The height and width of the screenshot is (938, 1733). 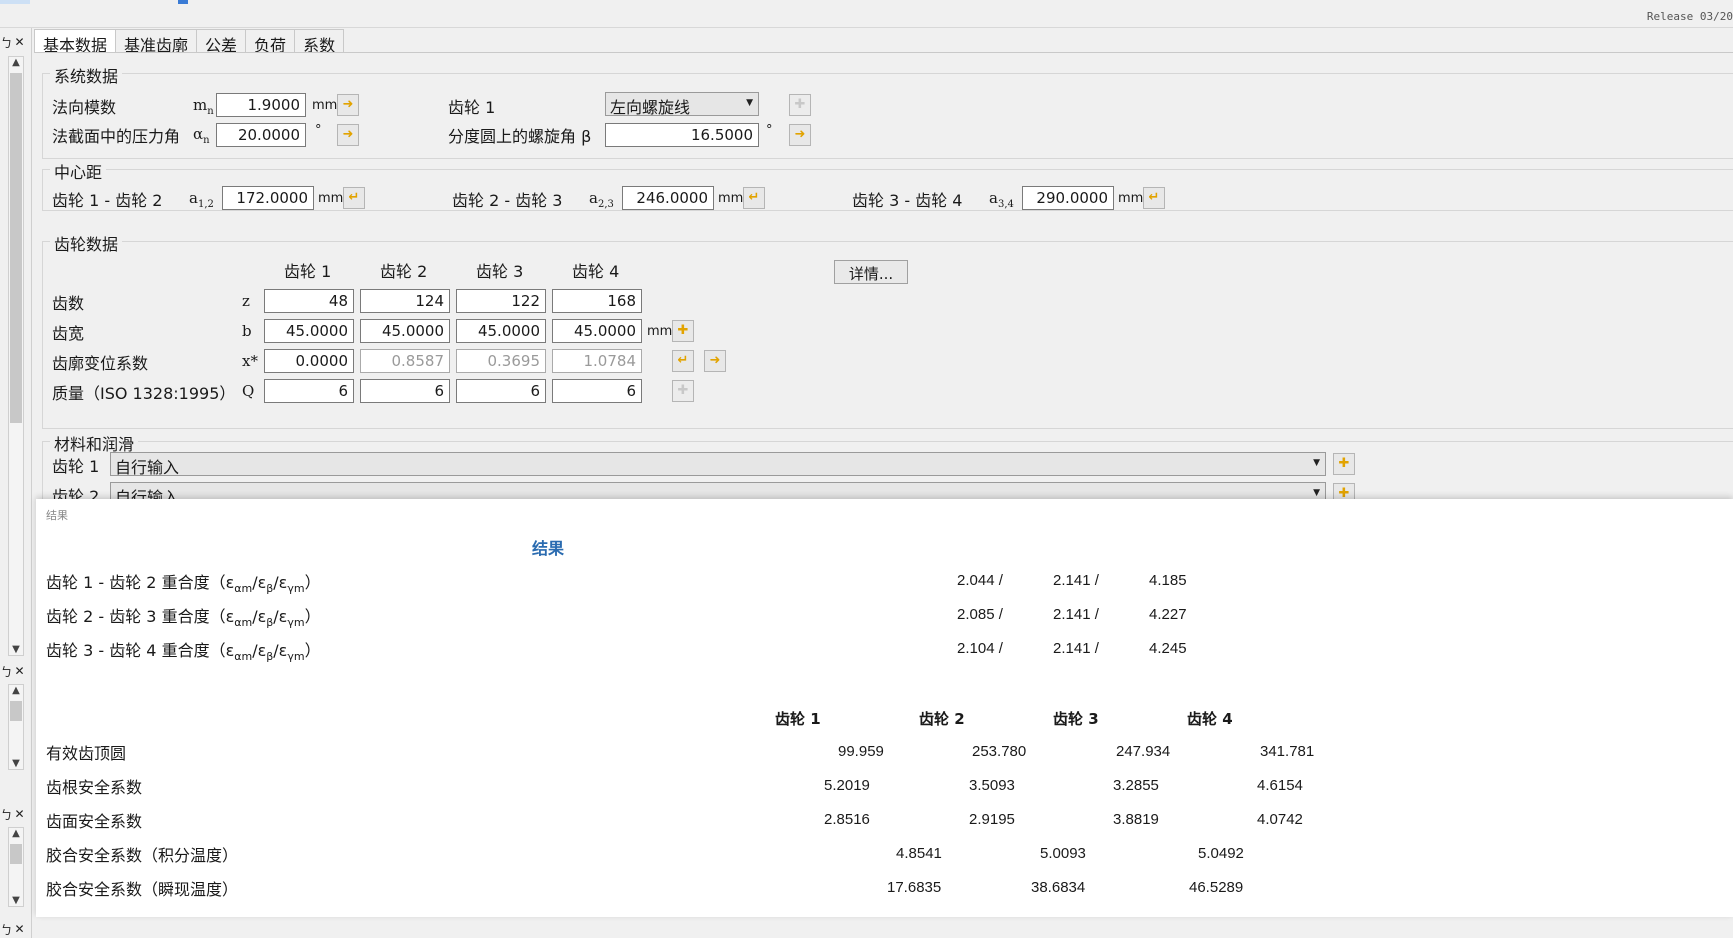 What do you see at coordinates (1221, 853) in the screenshot?
I see `result-value: 5.0492` at bounding box center [1221, 853].